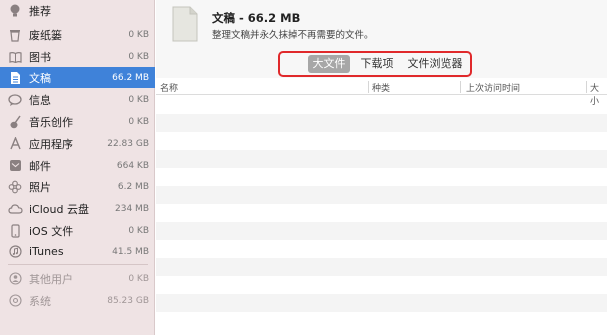  I want to click on sidebar-item-icloud: iCloud 云盘 234 MB, so click(77, 208).